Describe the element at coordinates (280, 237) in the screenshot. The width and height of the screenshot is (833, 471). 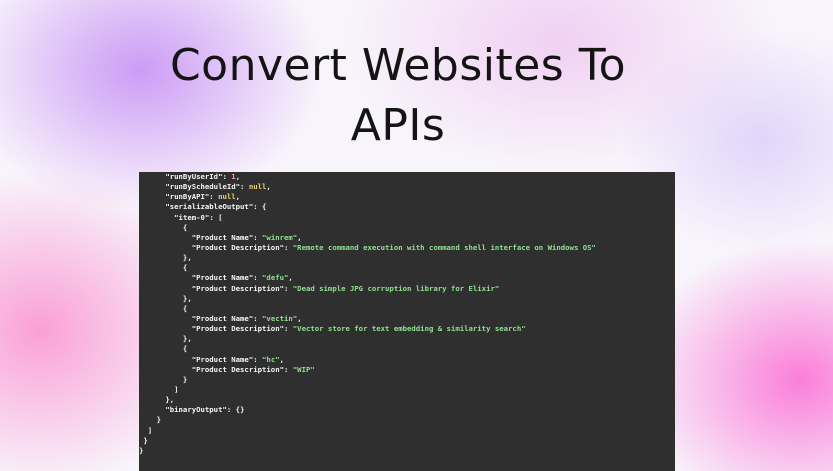
I see `json-string: "winrem"` at that location.